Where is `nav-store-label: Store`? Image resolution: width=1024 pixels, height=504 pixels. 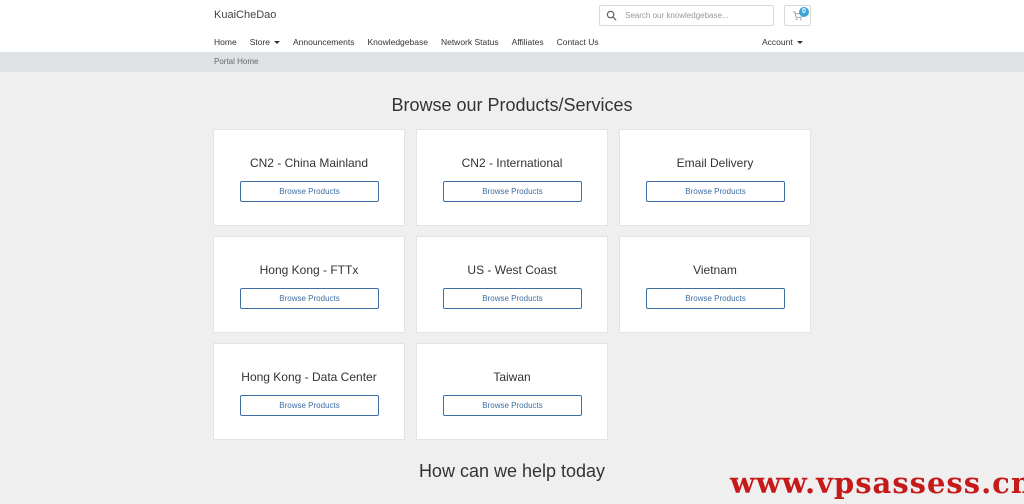
nav-store-label: Store is located at coordinates (260, 42).